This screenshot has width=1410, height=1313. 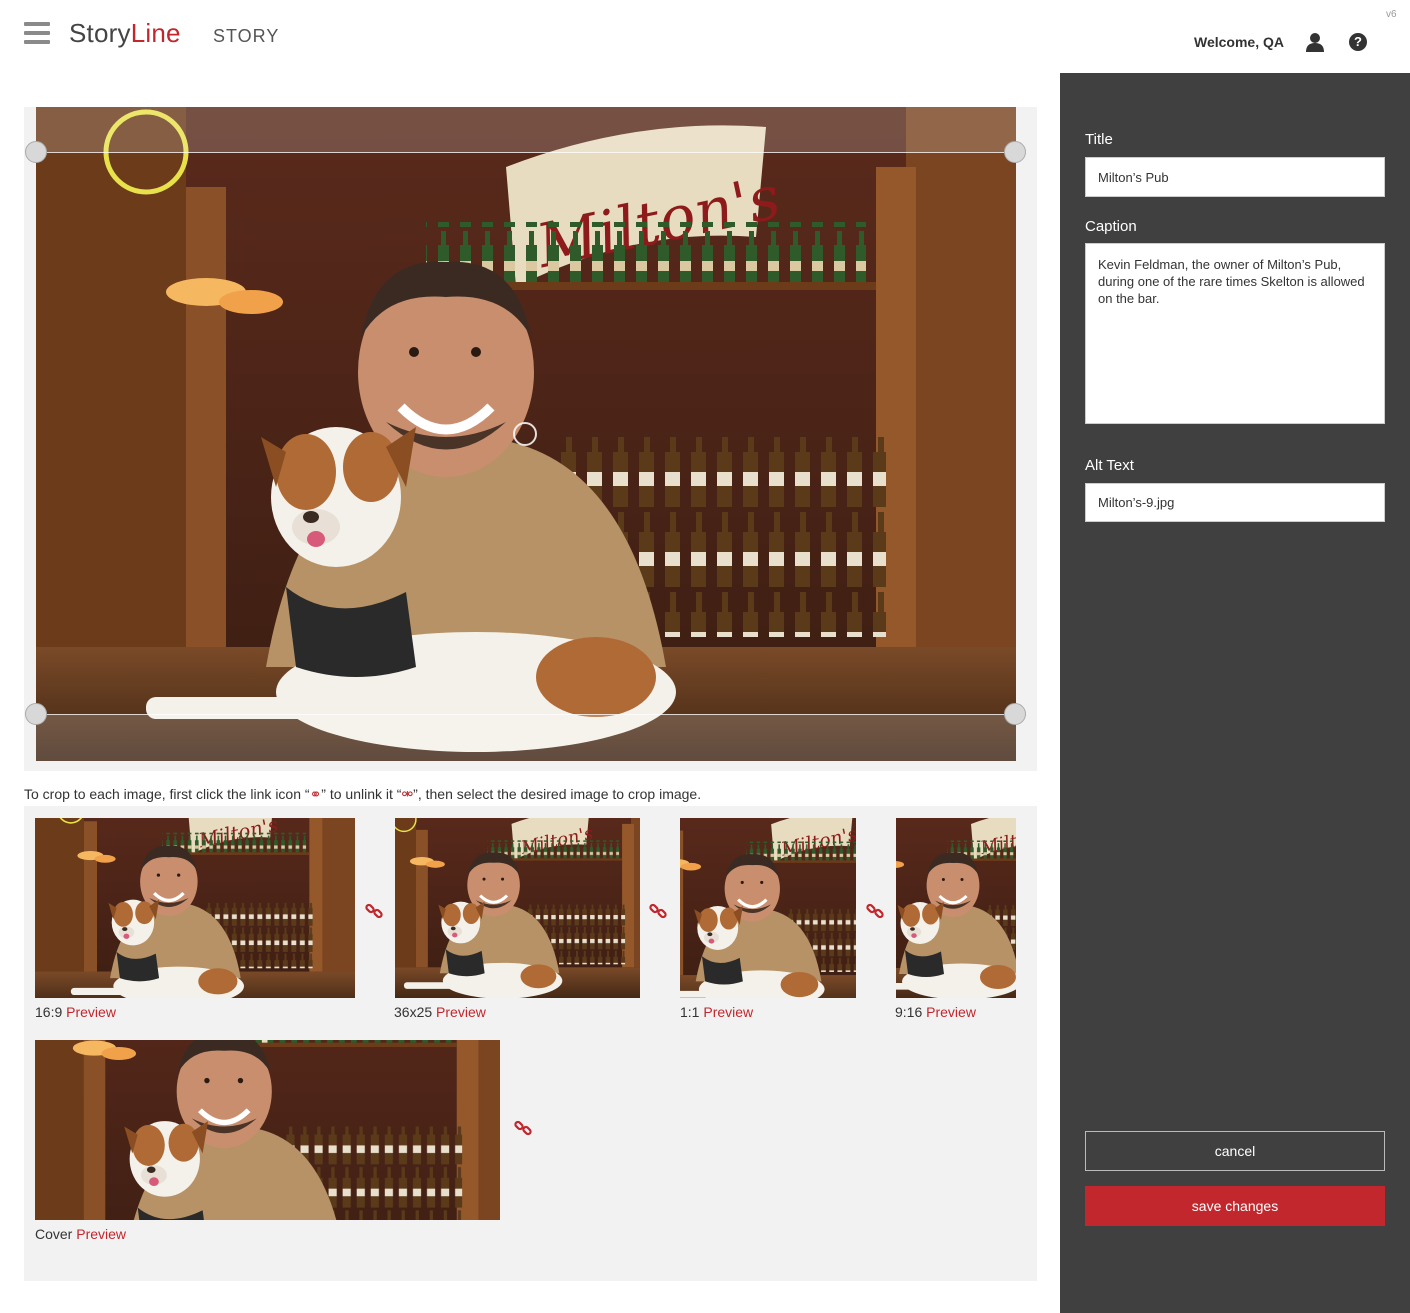 What do you see at coordinates (1315, 42) in the screenshot?
I see `user-icon` at bounding box center [1315, 42].